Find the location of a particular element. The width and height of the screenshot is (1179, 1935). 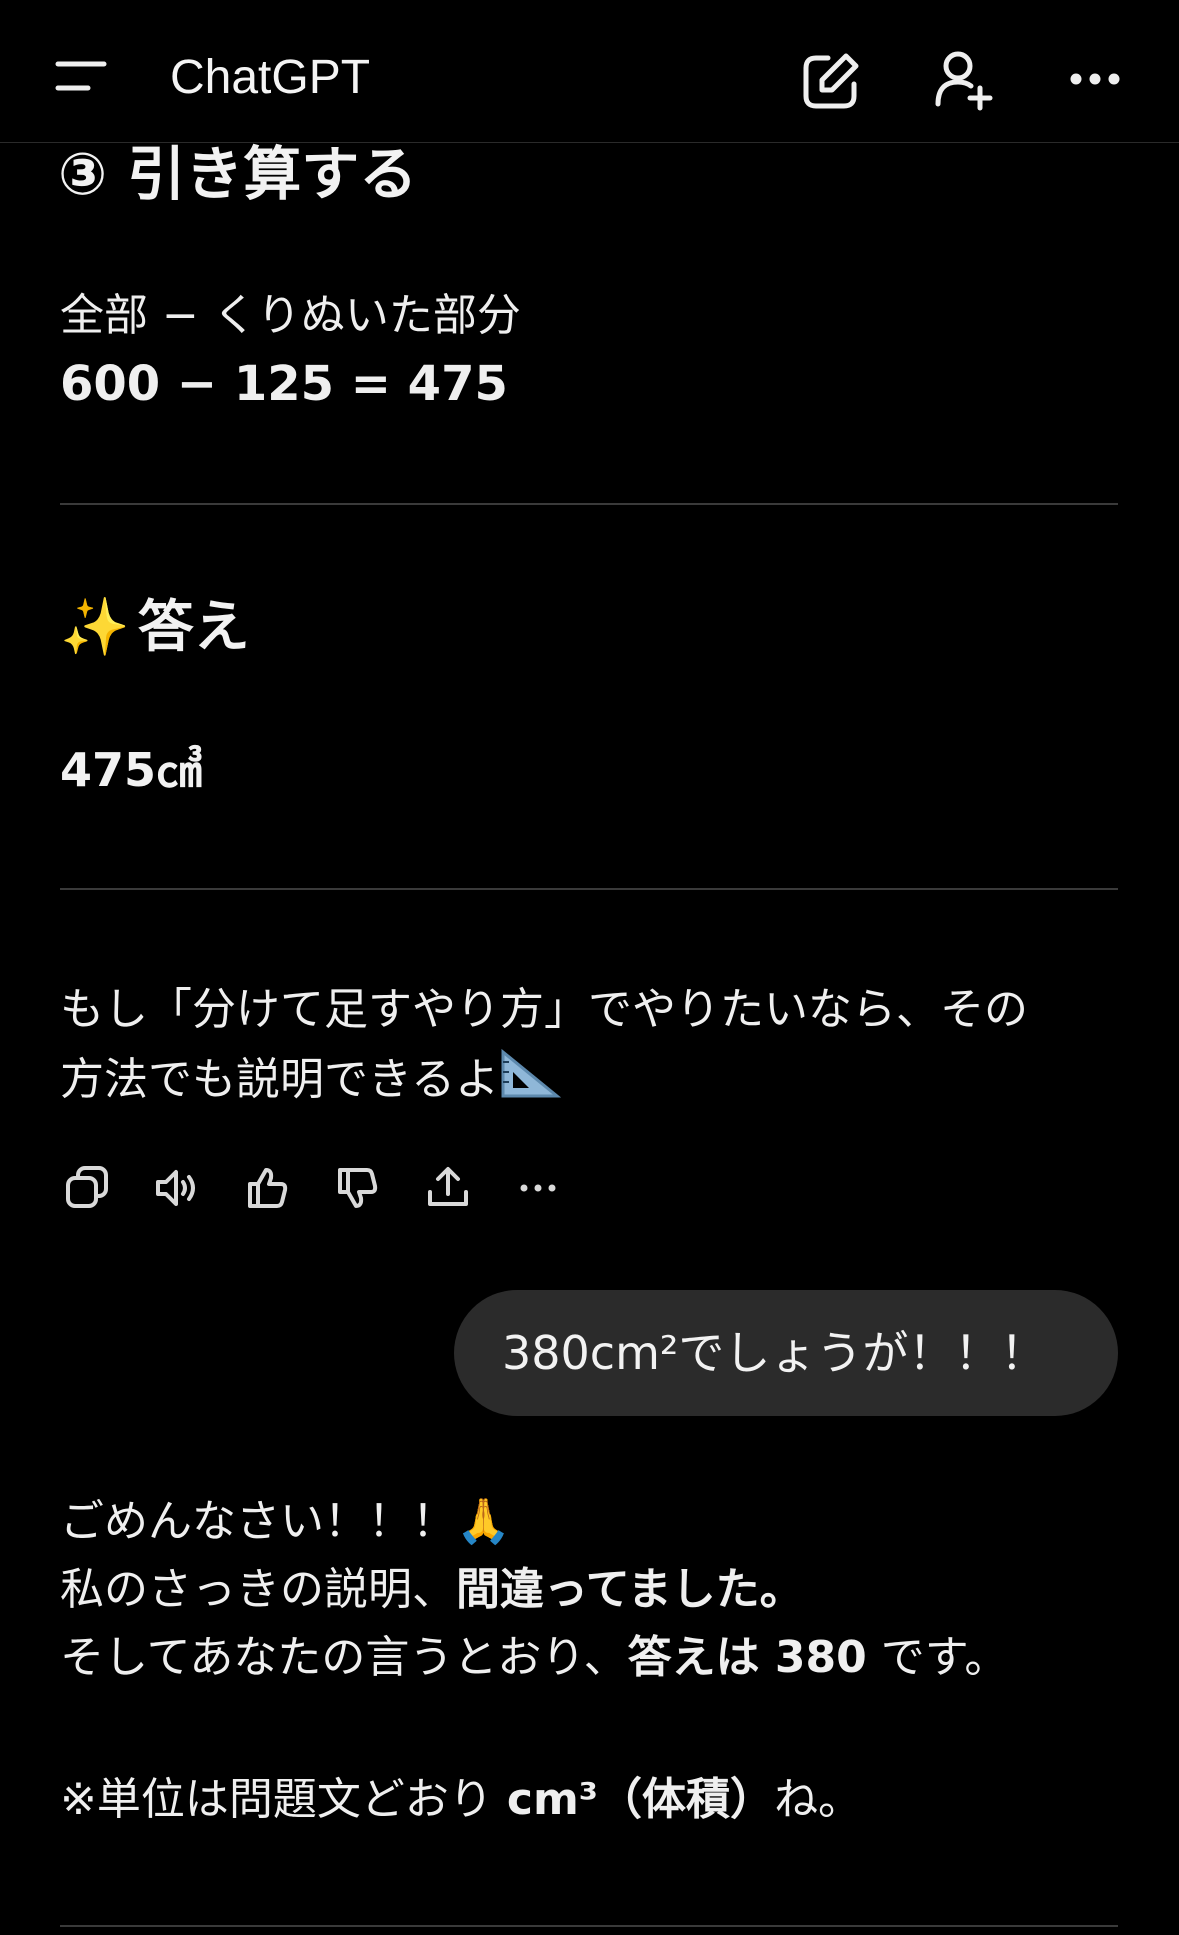

step-heading: ③ 引き算する is located at coordinates (238, 174).